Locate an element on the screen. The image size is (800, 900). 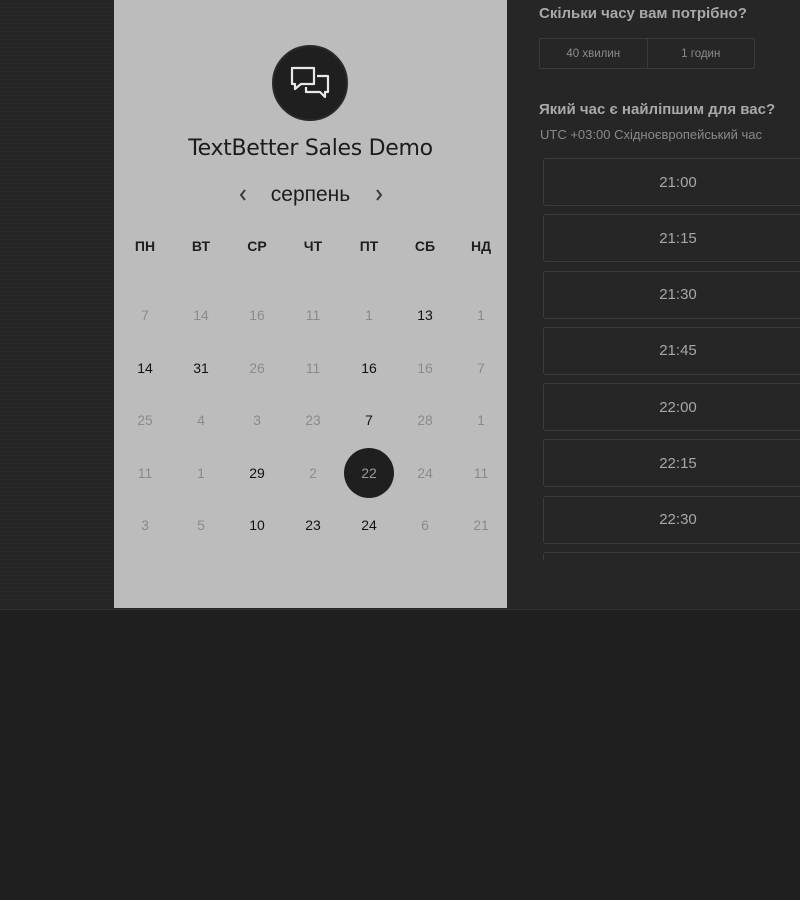
next-month-button is located at coordinates (379, 195).